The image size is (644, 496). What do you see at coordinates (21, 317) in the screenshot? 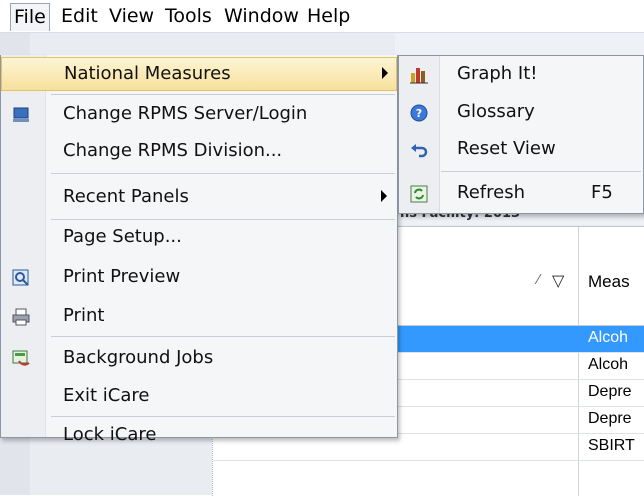
I see `printer-icon` at bounding box center [21, 317].